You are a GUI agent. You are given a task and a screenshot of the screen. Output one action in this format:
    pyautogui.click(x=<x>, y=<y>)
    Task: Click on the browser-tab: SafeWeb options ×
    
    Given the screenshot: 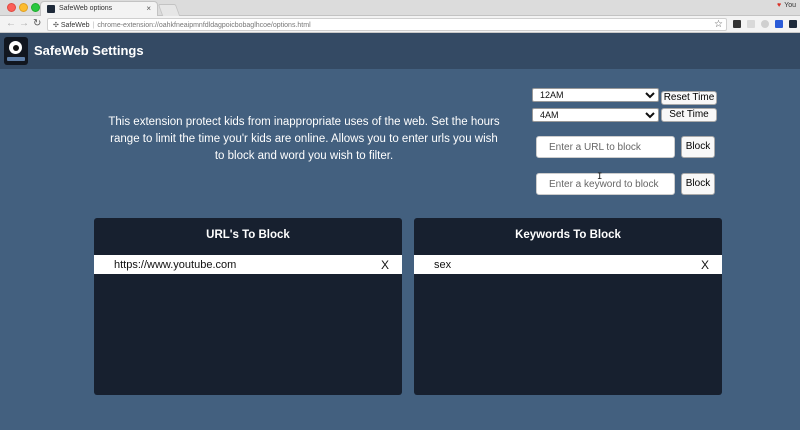 What is the action you would take?
    pyautogui.click(x=99, y=8)
    